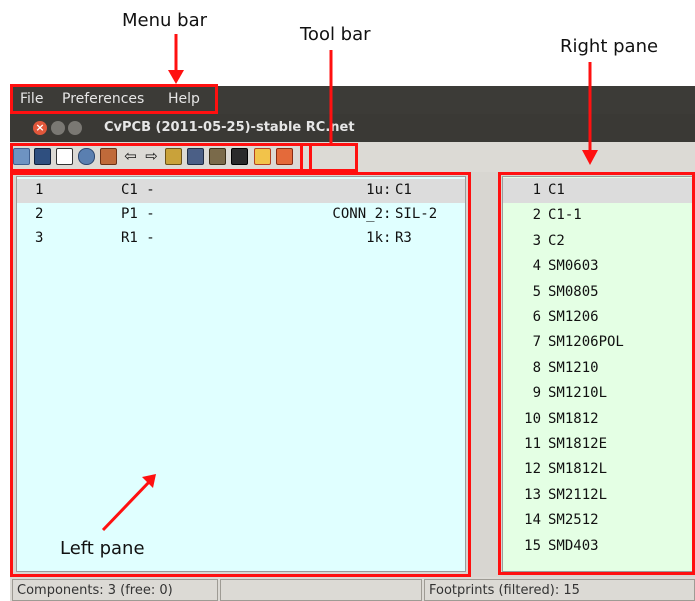 The height and width of the screenshot is (601, 695). Describe the element at coordinates (21, 156) in the screenshot. I see `open-icon` at that location.